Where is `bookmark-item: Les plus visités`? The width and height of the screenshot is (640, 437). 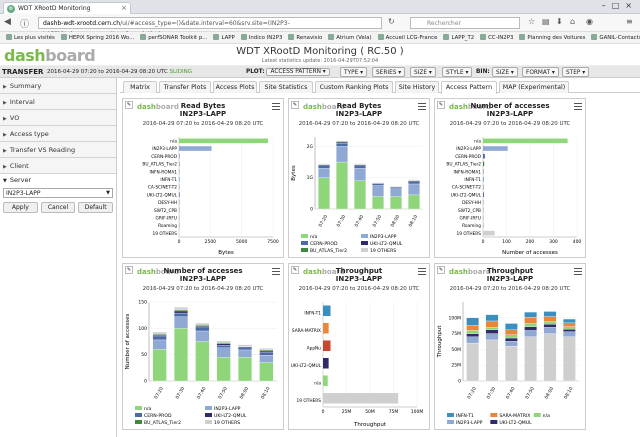
bookmark-item: Les plus visités is located at coordinates (30, 37).